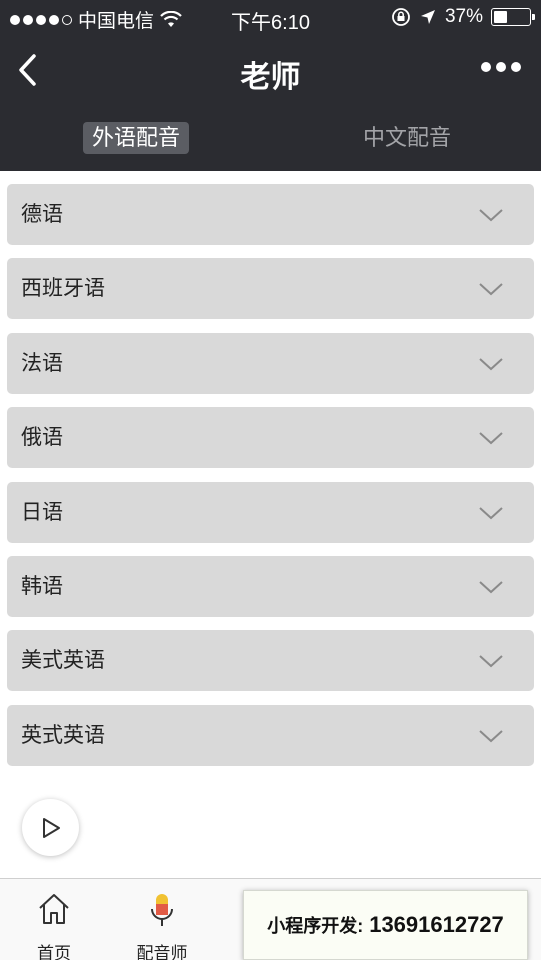 This screenshot has width=541, height=960. What do you see at coordinates (42, 363) in the screenshot?
I see `language-label: 法语` at bounding box center [42, 363].